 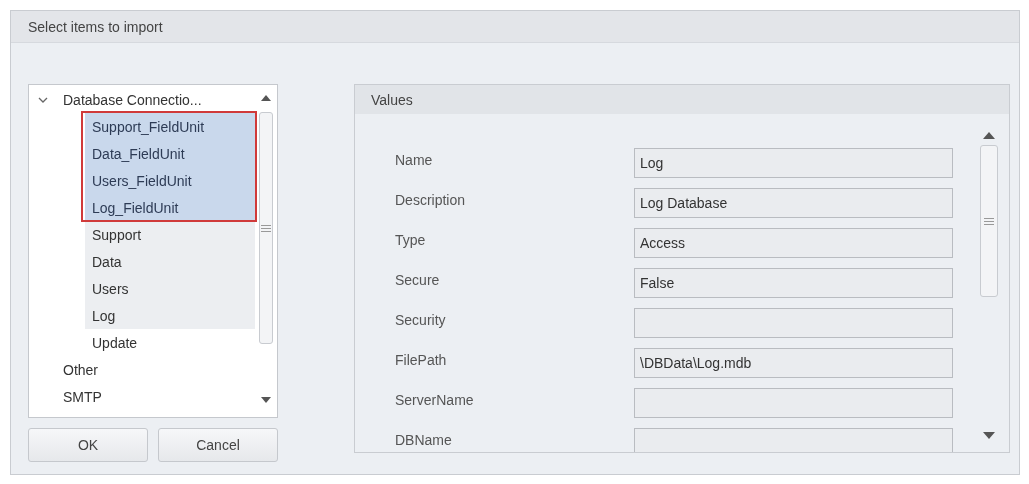 What do you see at coordinates (218, 445) in the screenshot?
I see `dialog-button: Cancel` at bounding box center [218, 445].